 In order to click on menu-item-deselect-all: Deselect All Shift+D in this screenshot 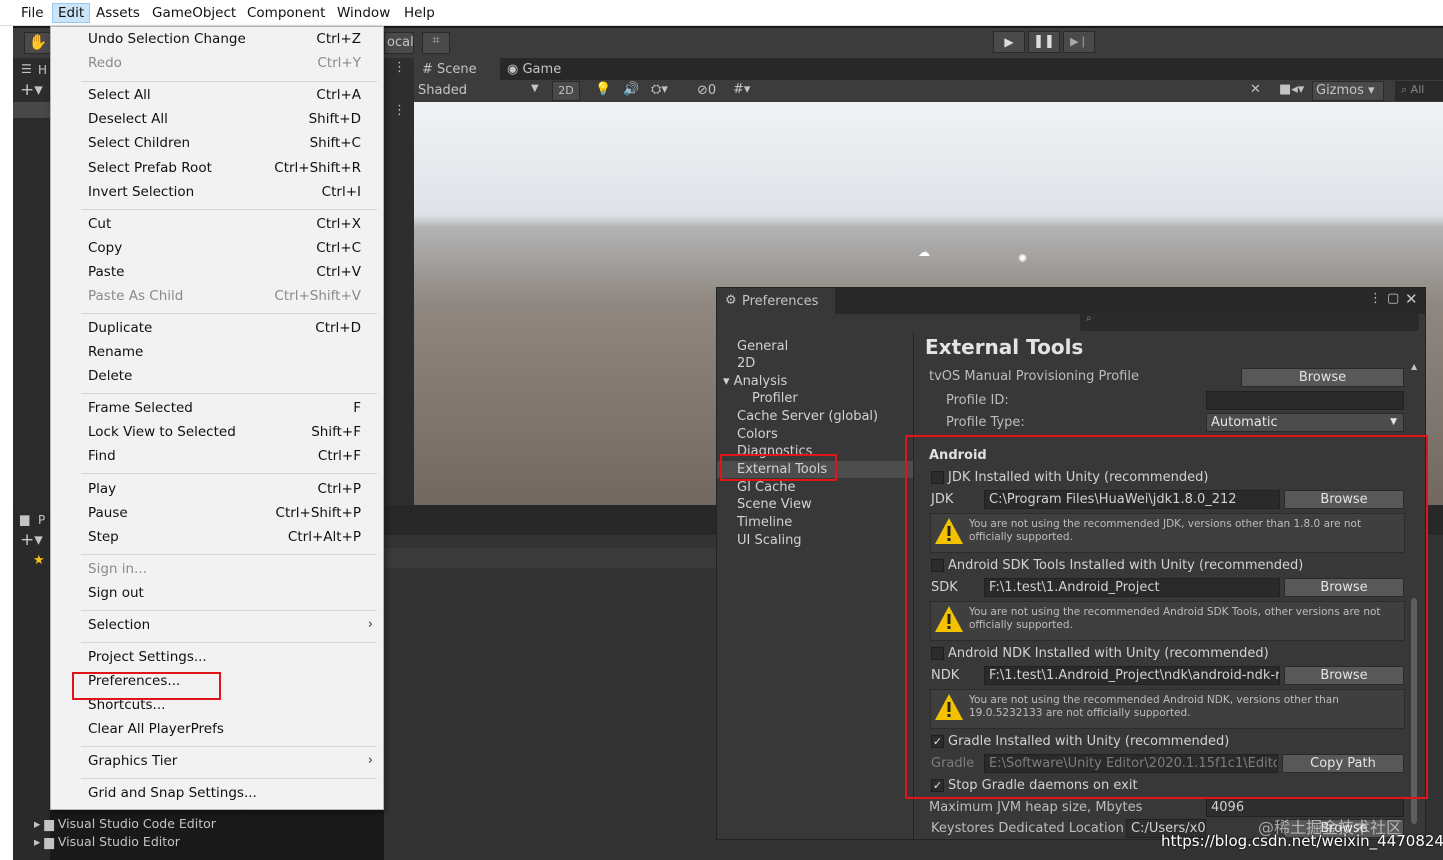, I will do `click(224, 122)`.